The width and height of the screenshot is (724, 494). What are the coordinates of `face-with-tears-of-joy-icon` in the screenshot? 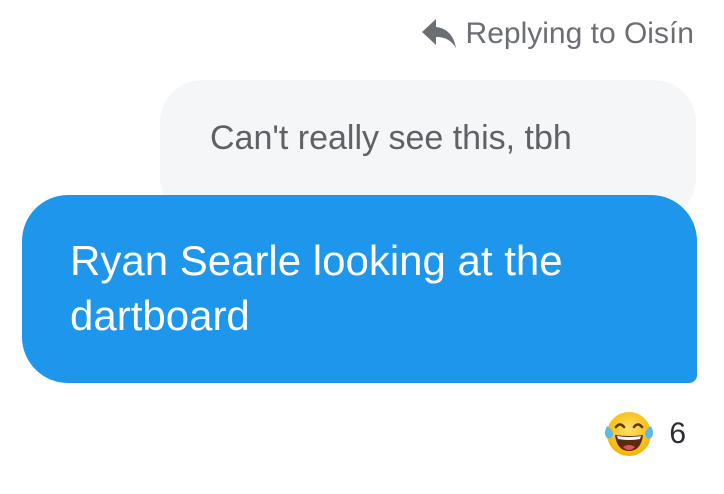 It's located at (629, 434).